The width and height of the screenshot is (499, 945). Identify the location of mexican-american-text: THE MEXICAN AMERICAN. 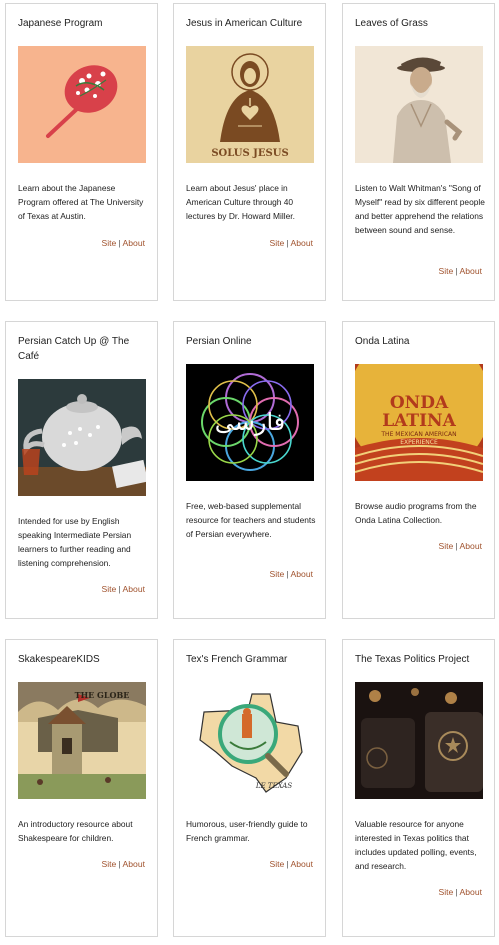
(418, 434).